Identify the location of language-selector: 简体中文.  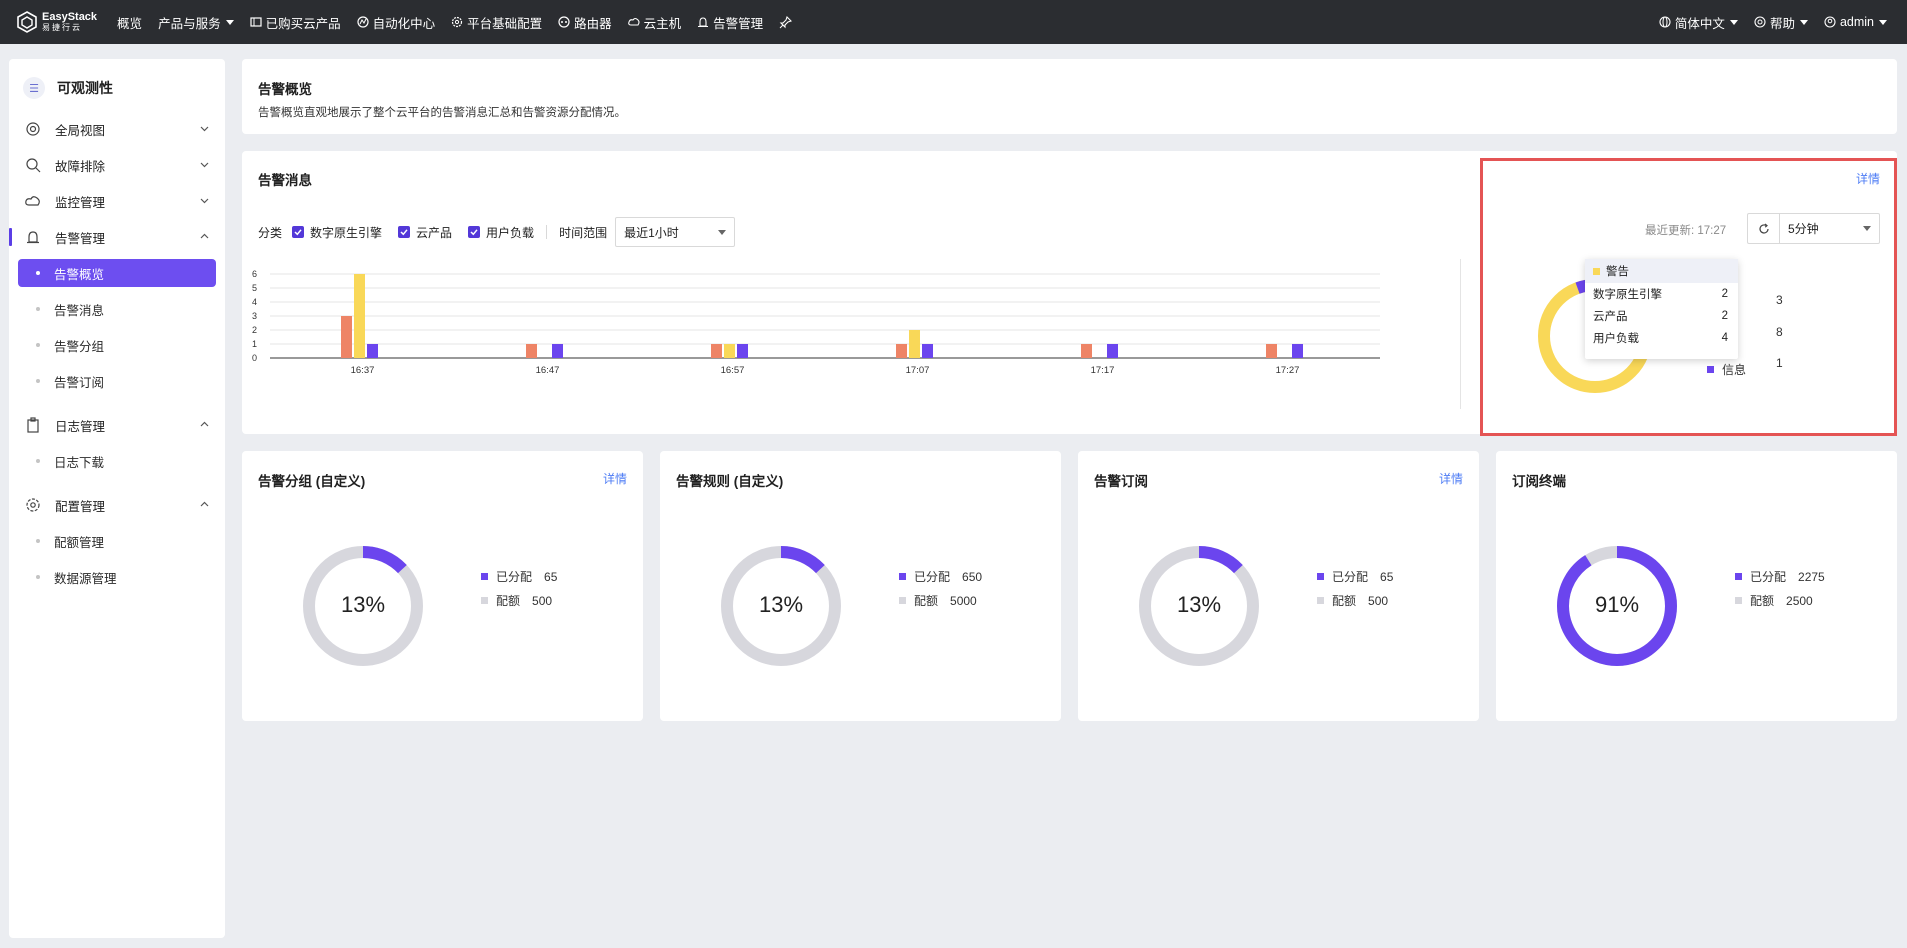
(1698, 22).